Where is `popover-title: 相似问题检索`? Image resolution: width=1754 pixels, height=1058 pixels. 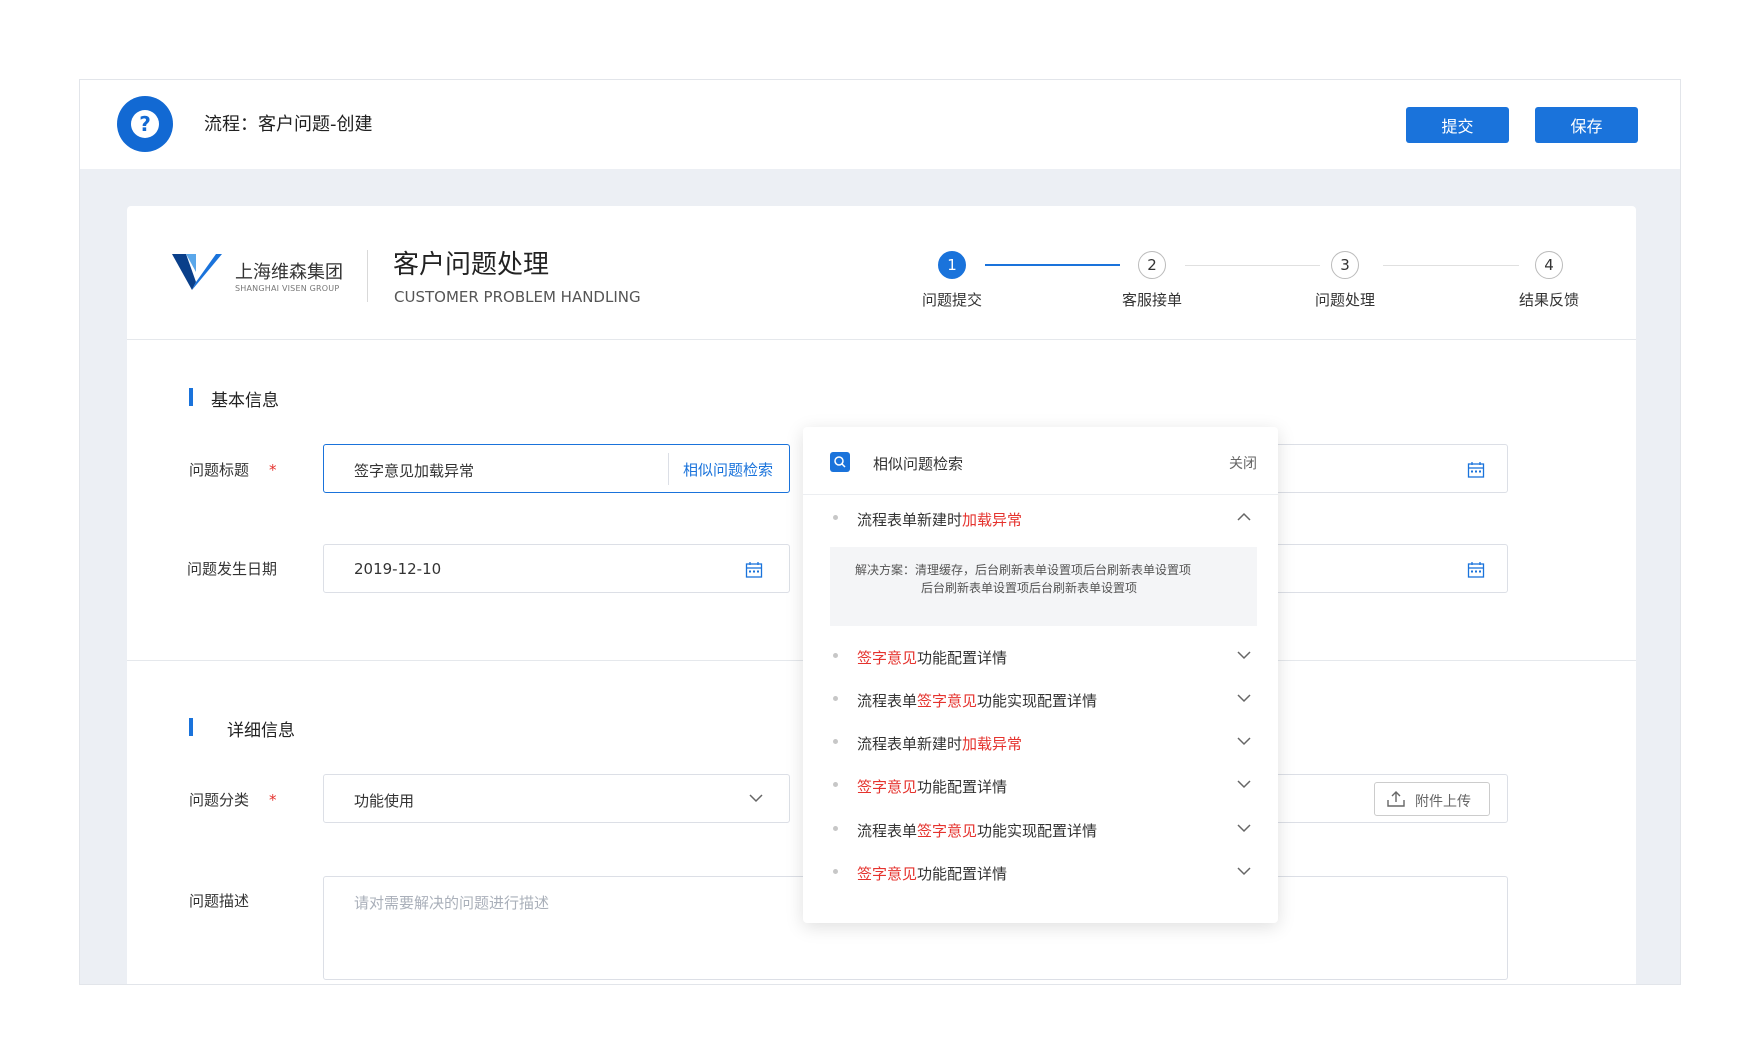
popover-title: 相似问题检索 is located at coordinates (918, 464).